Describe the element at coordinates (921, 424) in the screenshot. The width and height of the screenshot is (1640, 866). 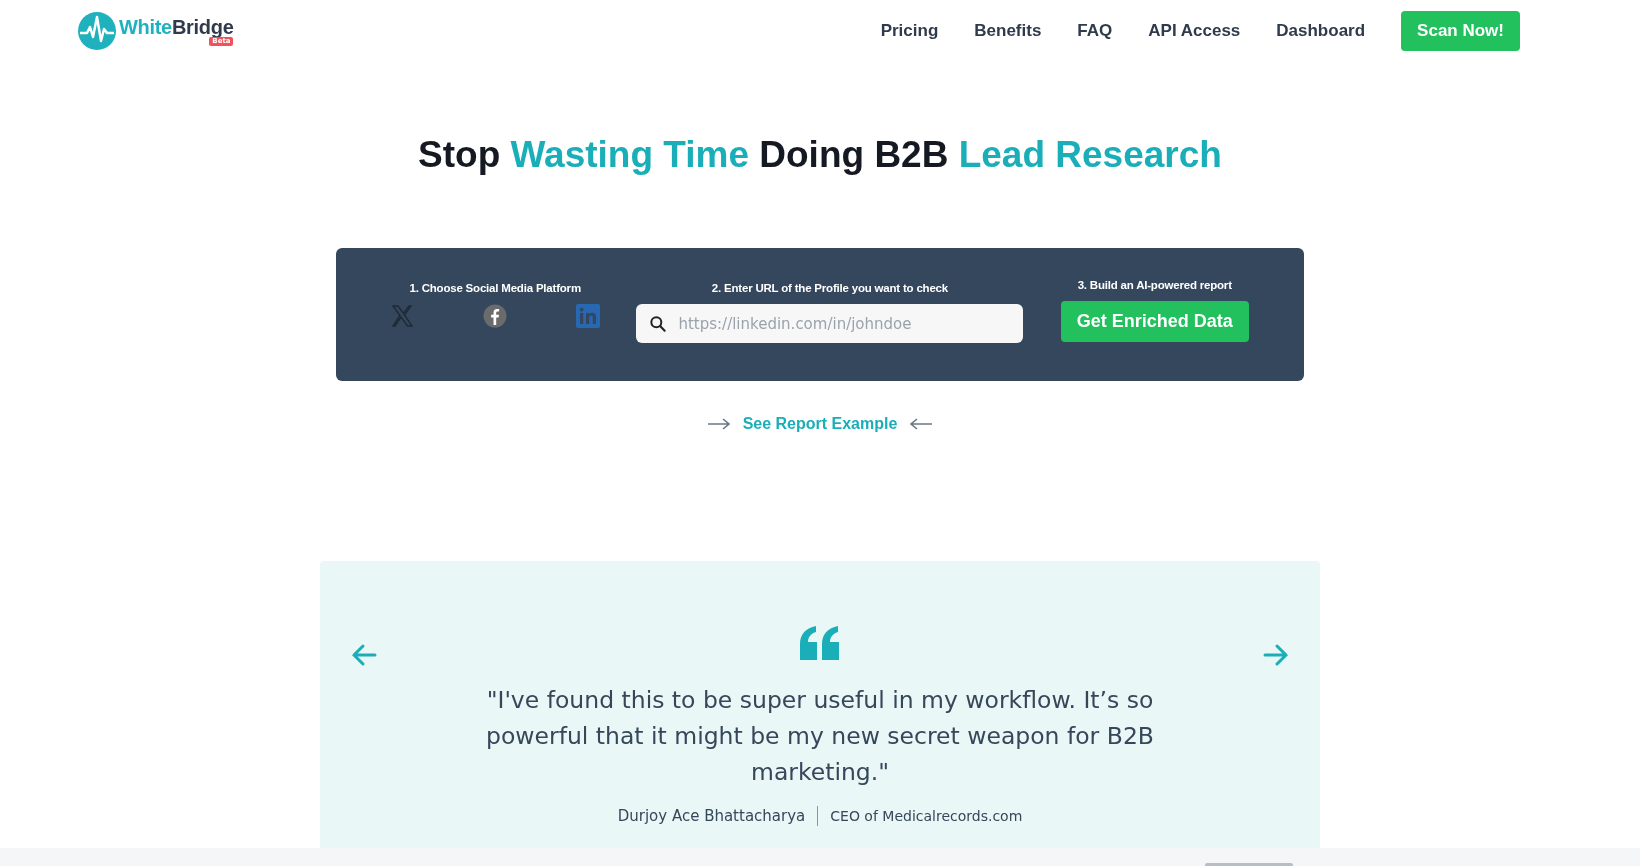
I see `arrow-left-icon` at that location.